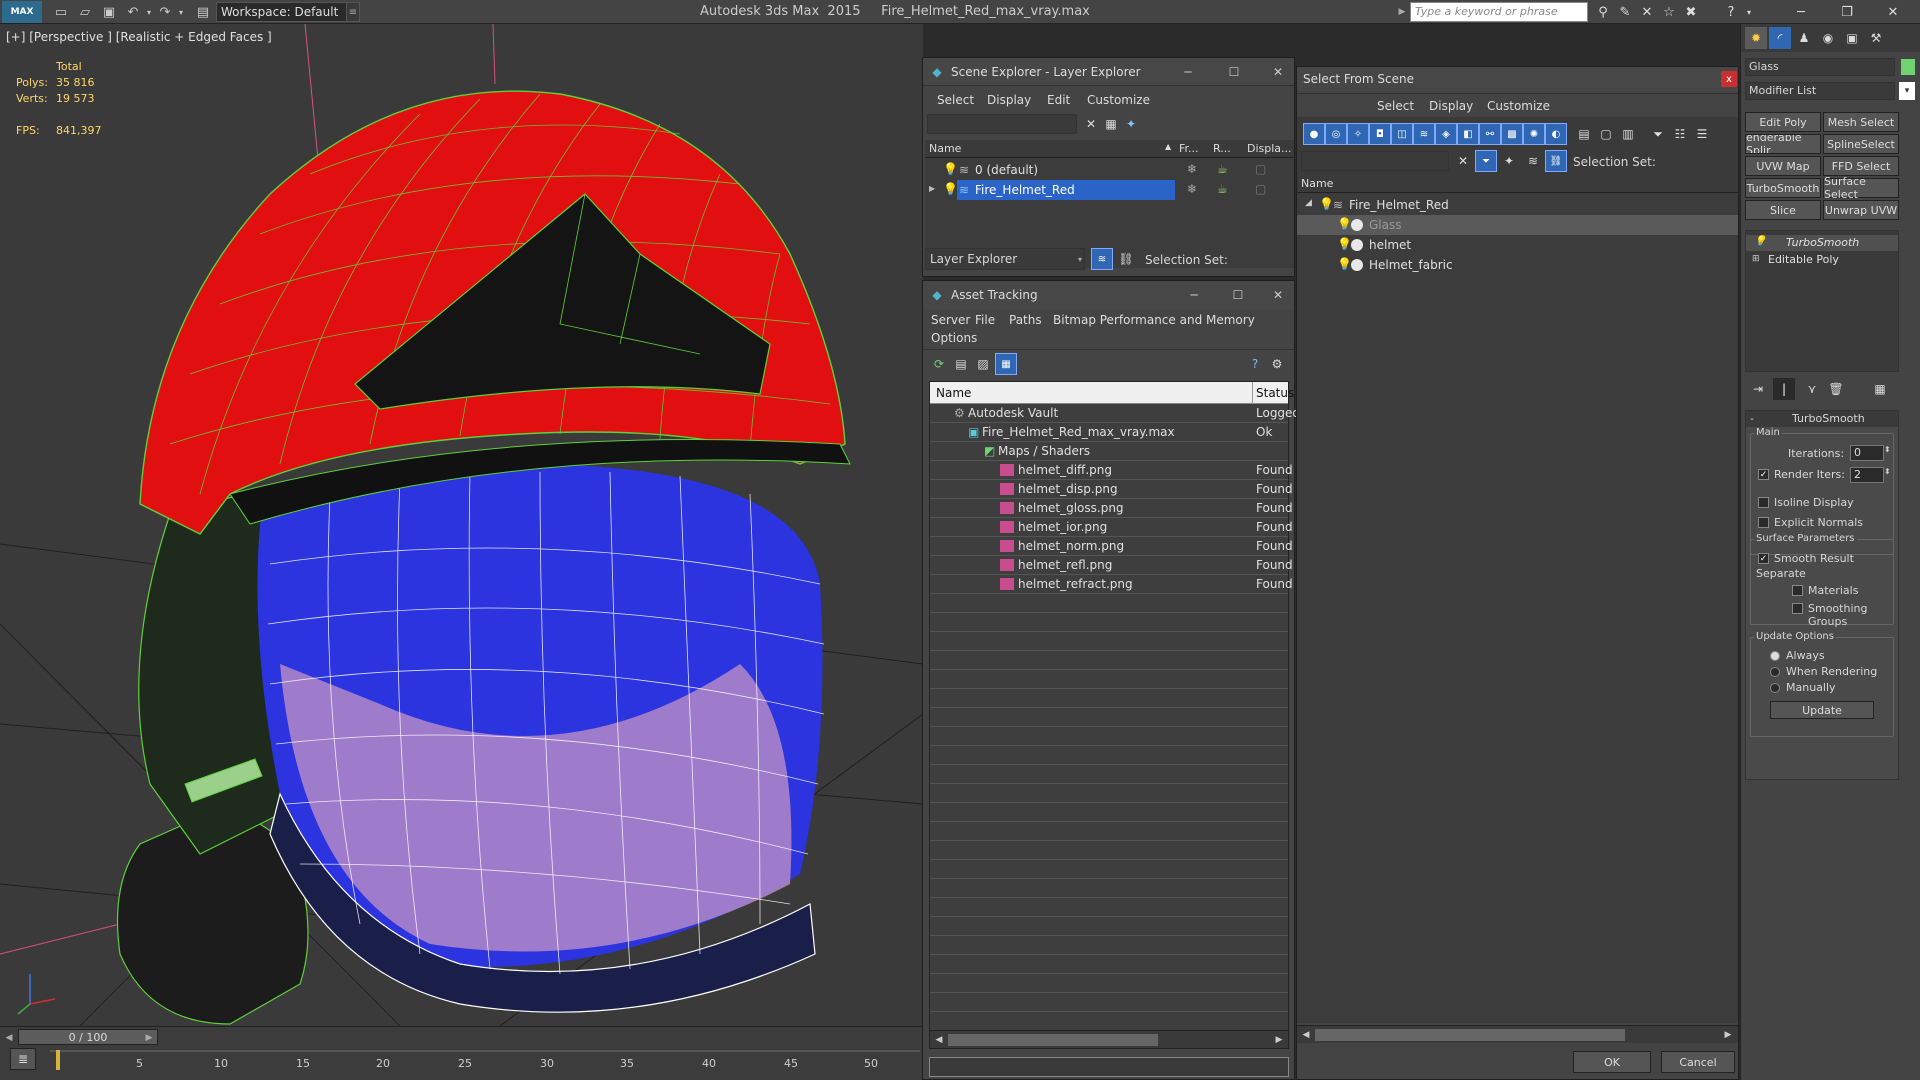  Describe the element at coordinates (1517, 79) in the screenshot. I see `select-from-scene-titlebar: Select From Scene x` at that location.